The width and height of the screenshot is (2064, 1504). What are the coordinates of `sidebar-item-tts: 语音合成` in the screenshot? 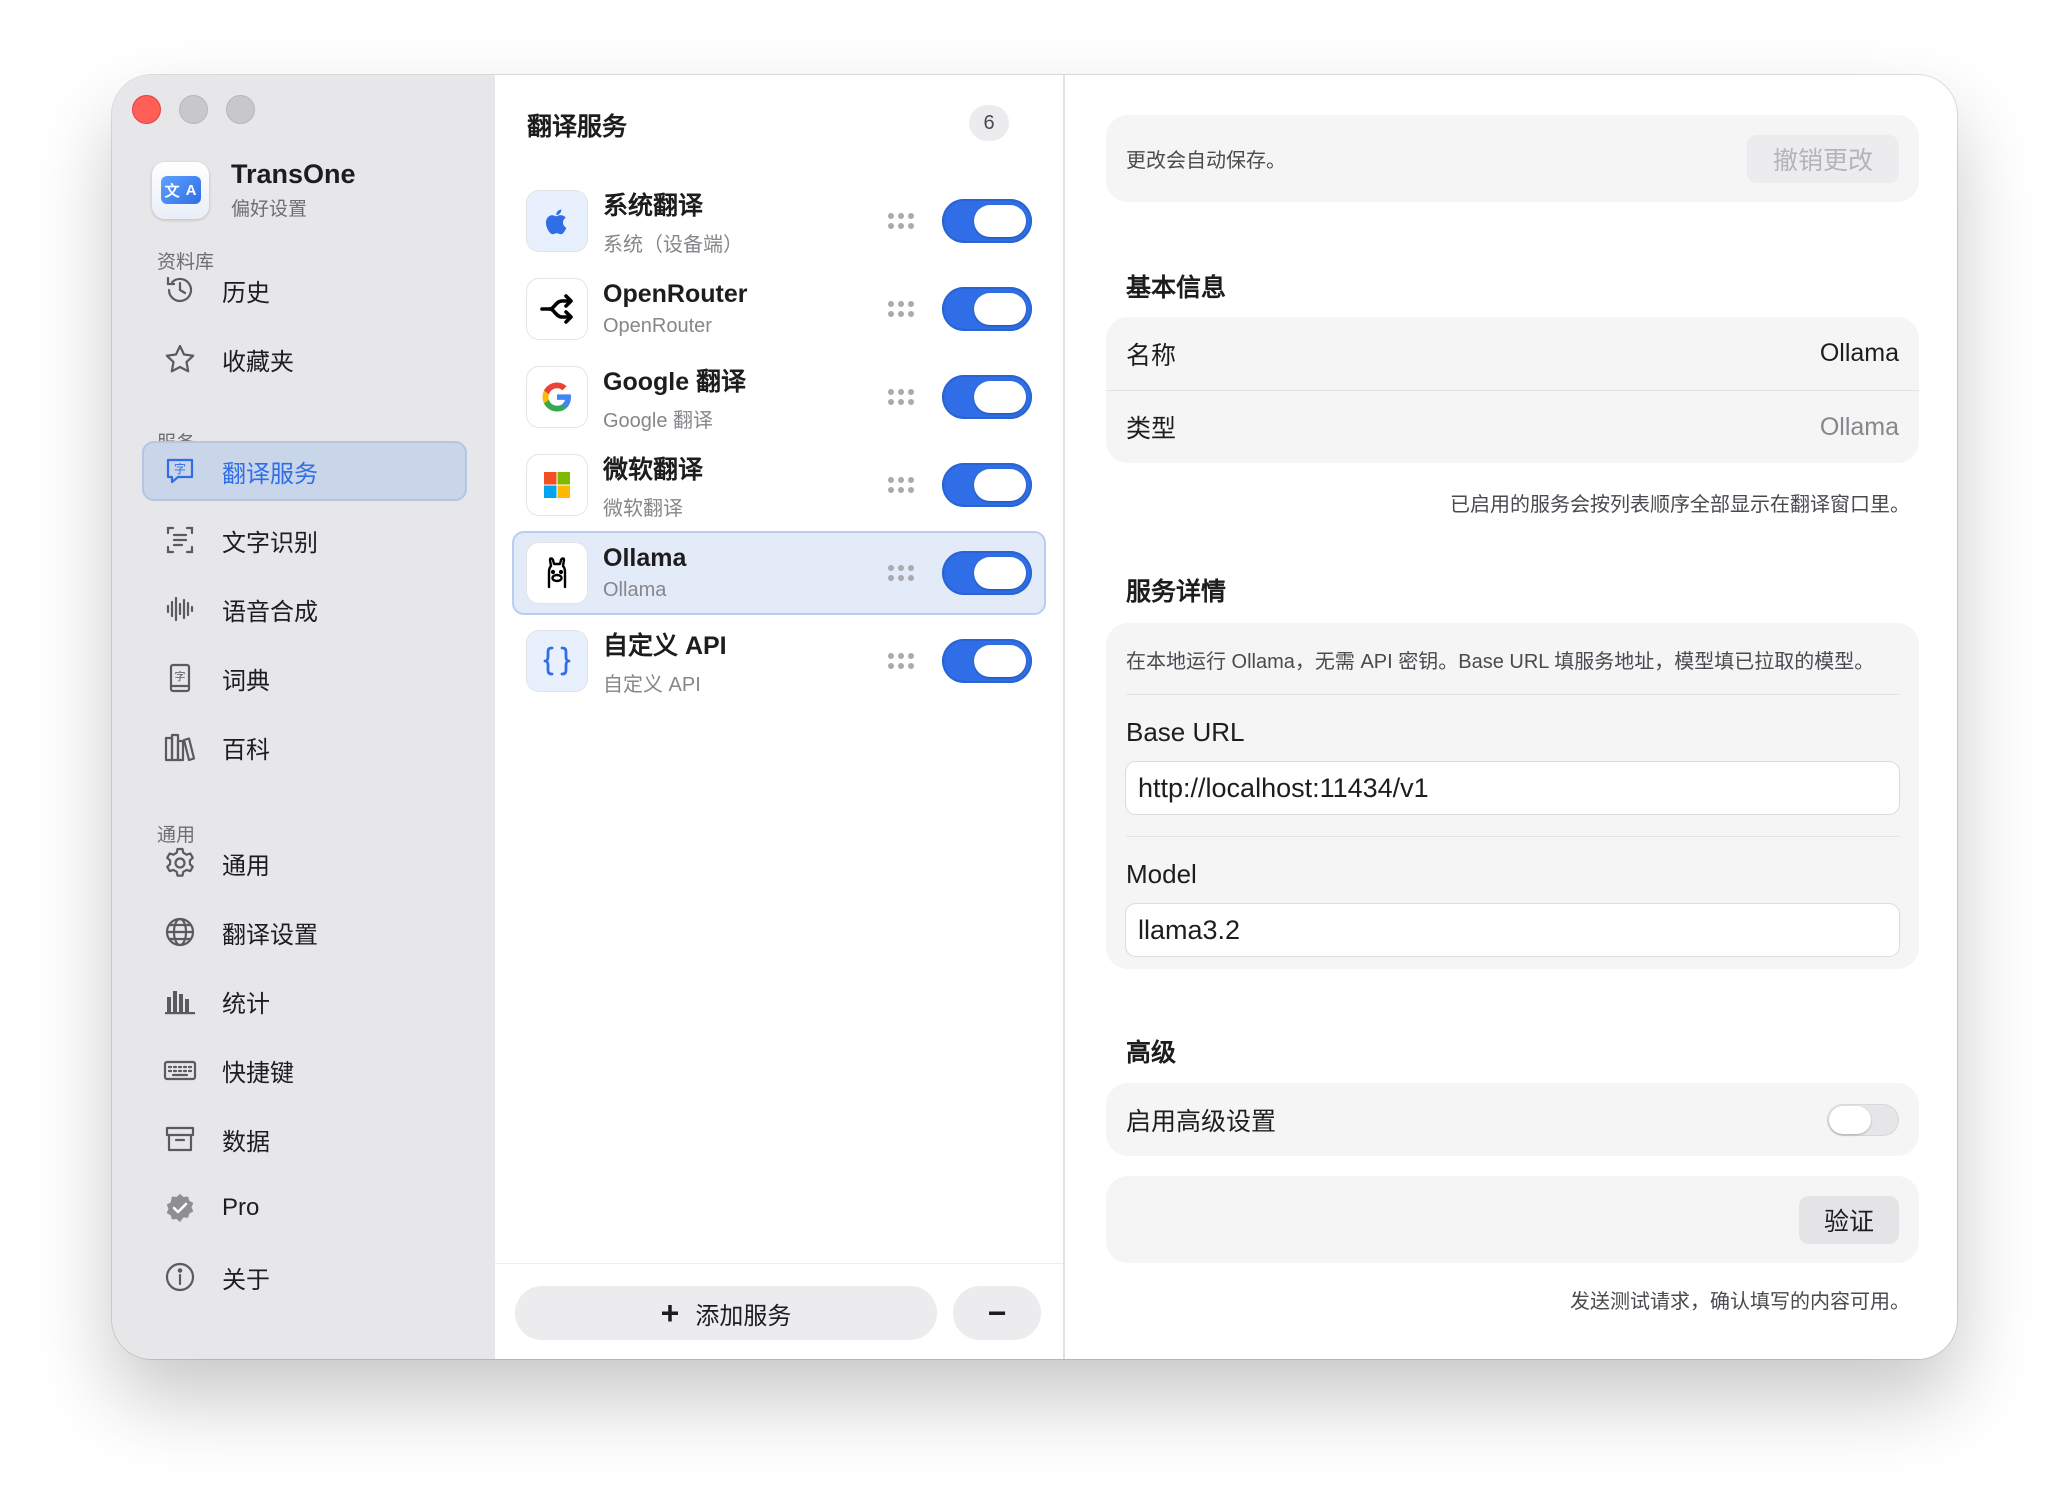 It's located at (304, 609).